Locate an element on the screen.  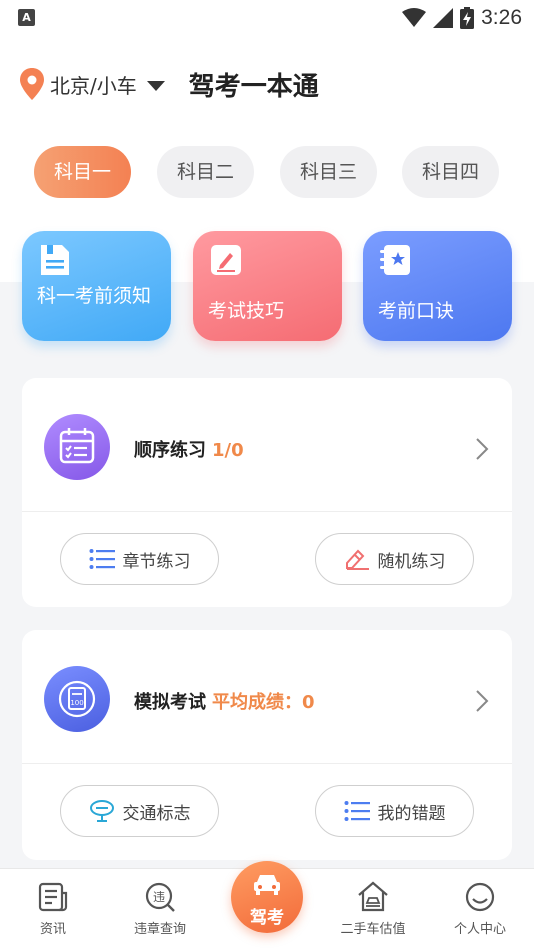
mock-exam-row: 100 模拟考试 平均成绩：0 is located at coordinates (267, 697).